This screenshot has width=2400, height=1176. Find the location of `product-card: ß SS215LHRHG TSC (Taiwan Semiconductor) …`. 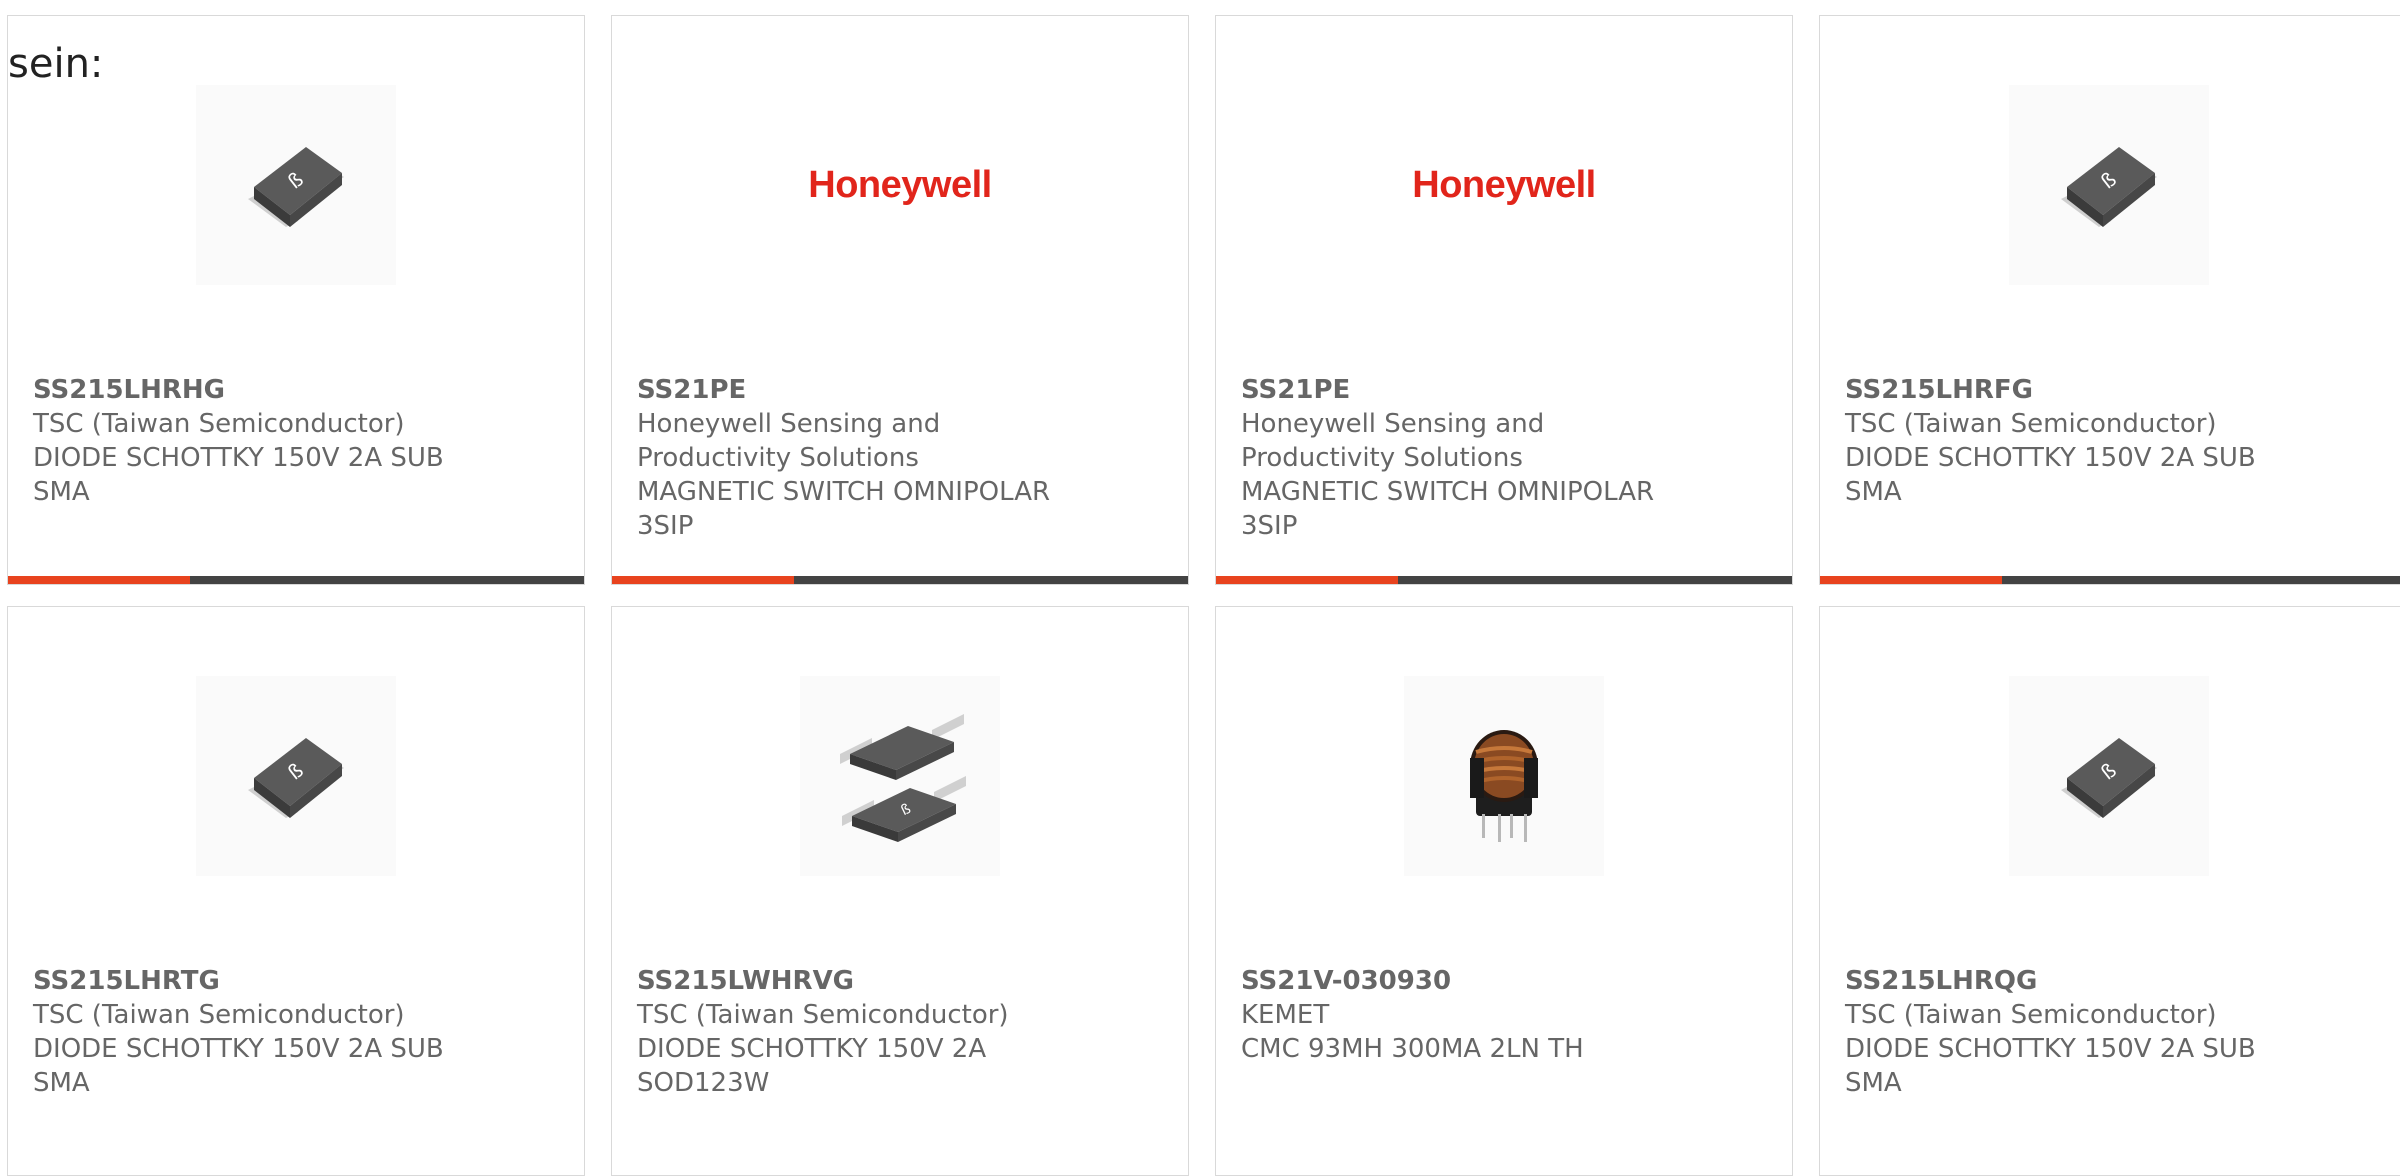

product-card: ß SS215LHRHG TSC (Taiwan Semiconductor) … is located at coordinates (296, 300).